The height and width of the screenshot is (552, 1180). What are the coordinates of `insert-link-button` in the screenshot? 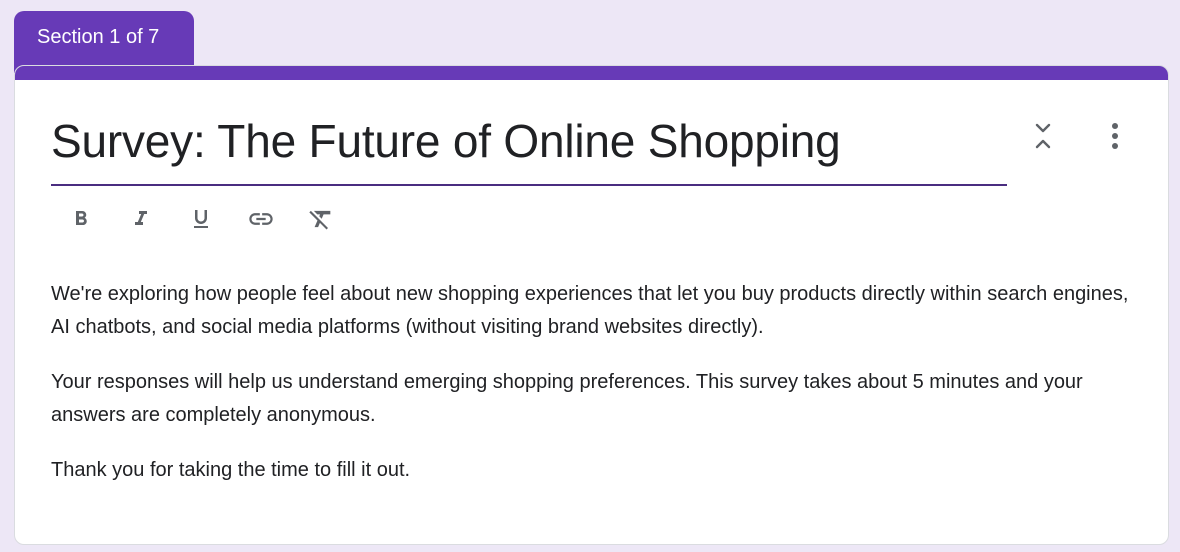 It's located at (261, 219).